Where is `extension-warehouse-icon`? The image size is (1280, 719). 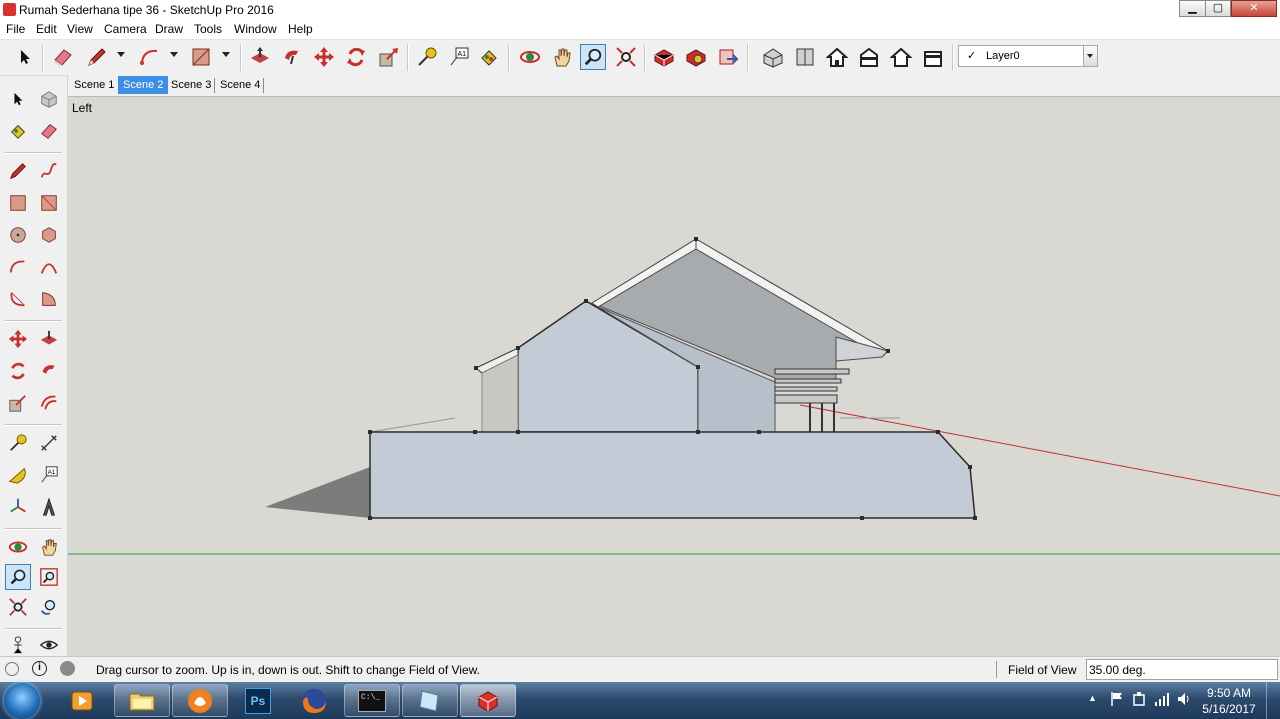 extension-warehouse-icon is located at coordinates (696, 57).